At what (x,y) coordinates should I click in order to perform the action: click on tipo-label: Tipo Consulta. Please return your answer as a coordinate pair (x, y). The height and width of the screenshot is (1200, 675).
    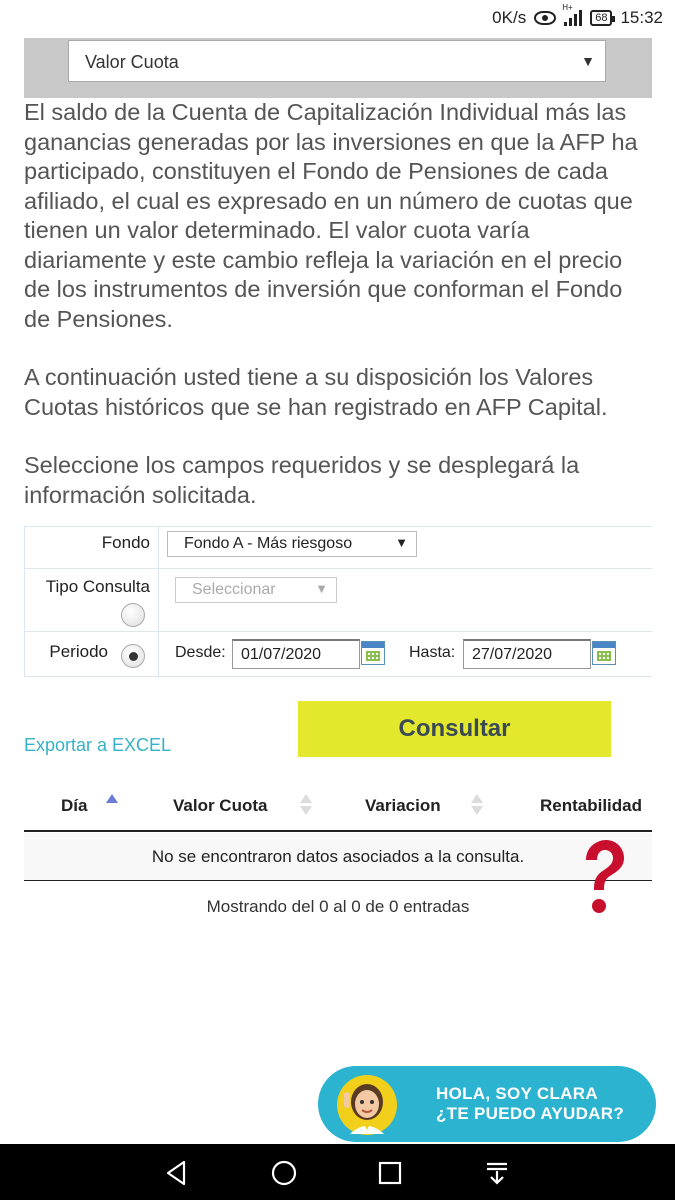
    Looking at the image, I should click on (97, 586).